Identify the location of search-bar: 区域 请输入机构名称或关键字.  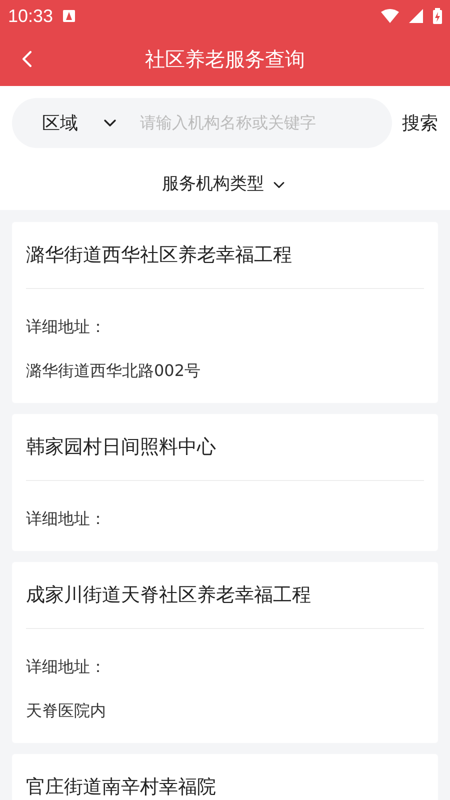
(202, 123).